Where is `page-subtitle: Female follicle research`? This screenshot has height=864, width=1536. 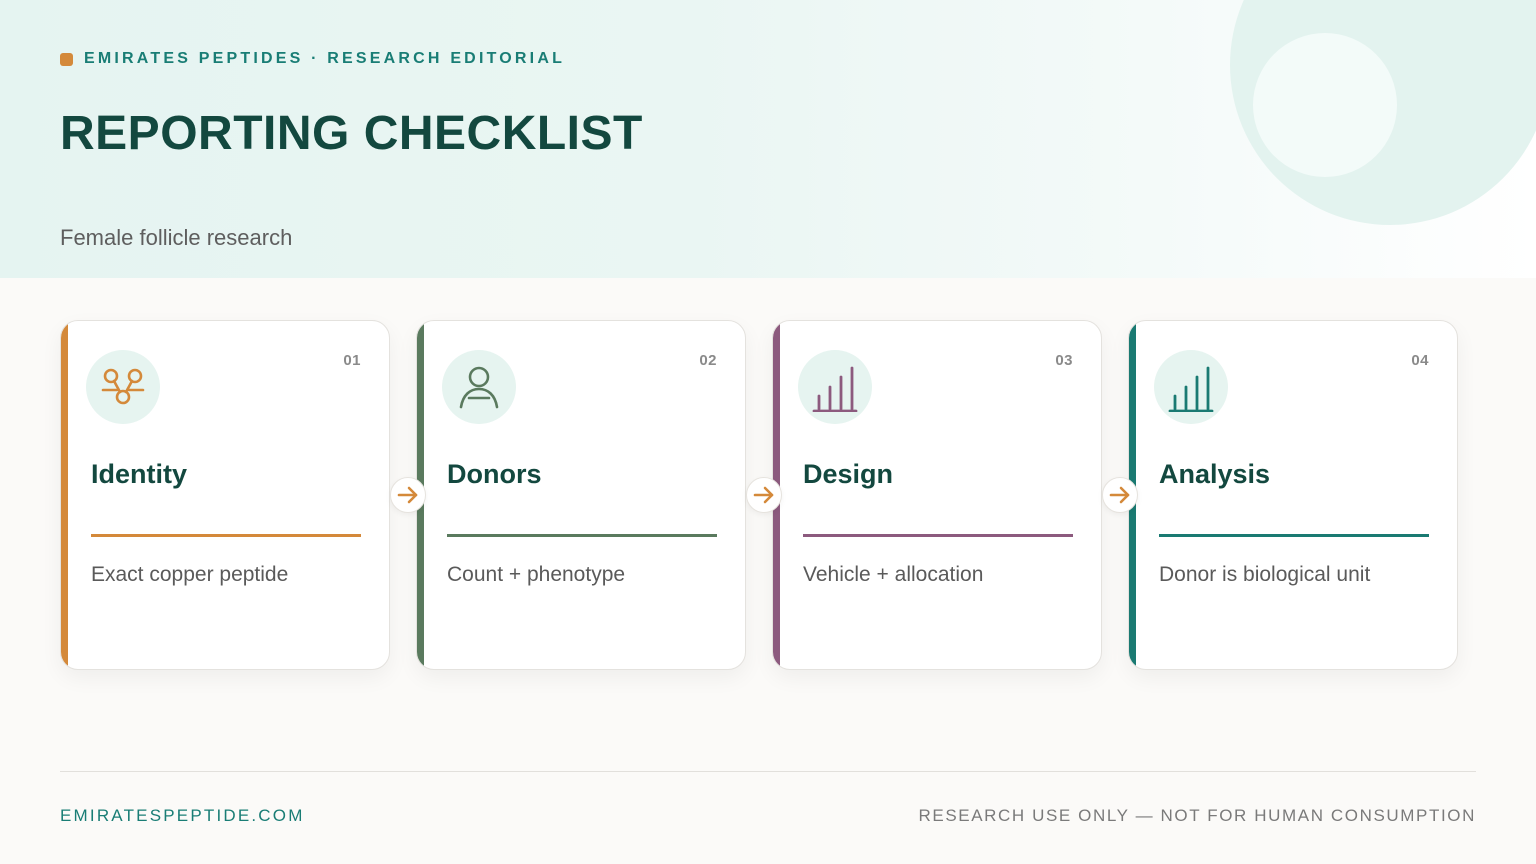 page-subtitle: Female follicle research is located at coordinates (176, 237).